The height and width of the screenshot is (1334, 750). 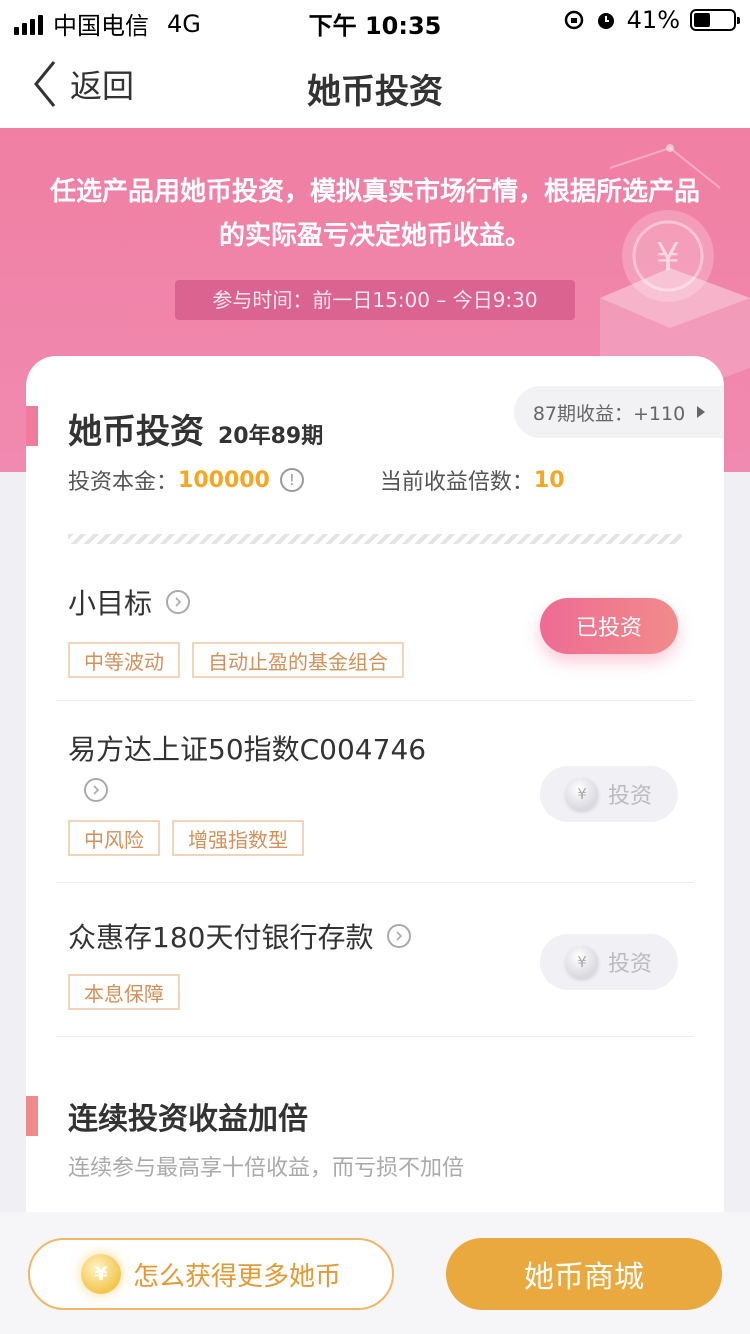 I want to click on card-title: 她币投资, so click(x=136, y=432).